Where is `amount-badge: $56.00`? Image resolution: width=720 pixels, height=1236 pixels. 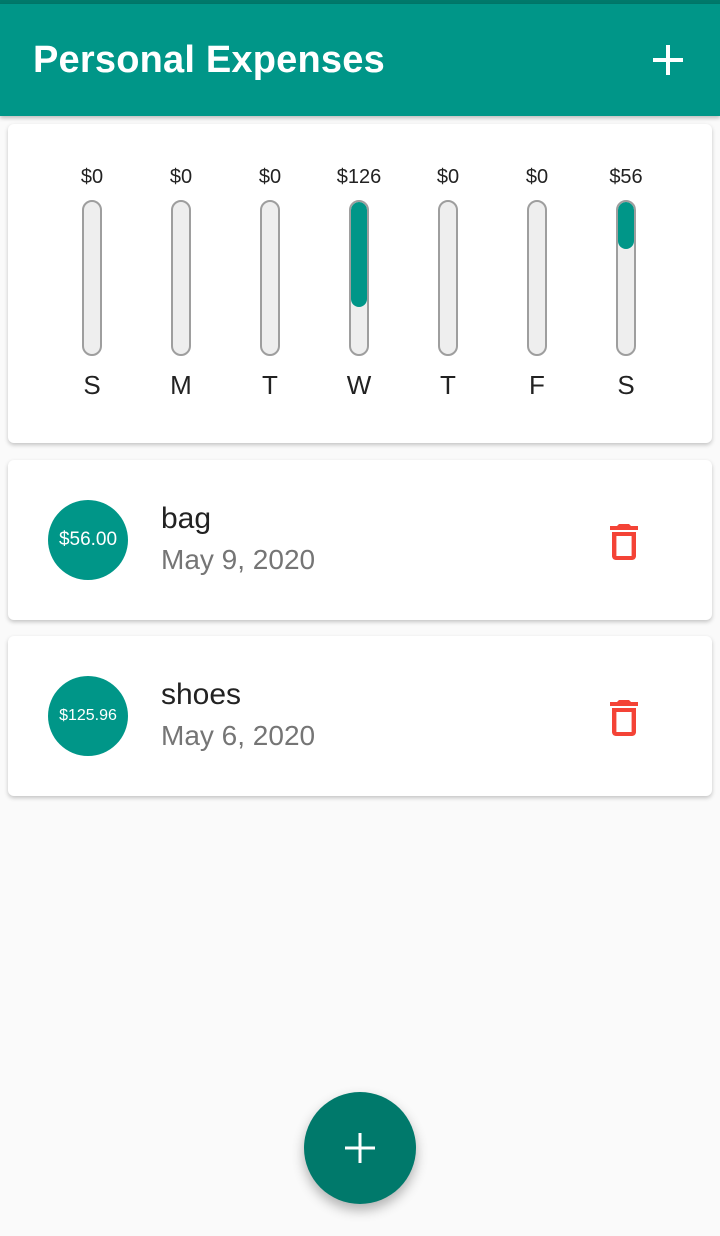
amount-badge: $56.00 is located at coordinates (88, 540).